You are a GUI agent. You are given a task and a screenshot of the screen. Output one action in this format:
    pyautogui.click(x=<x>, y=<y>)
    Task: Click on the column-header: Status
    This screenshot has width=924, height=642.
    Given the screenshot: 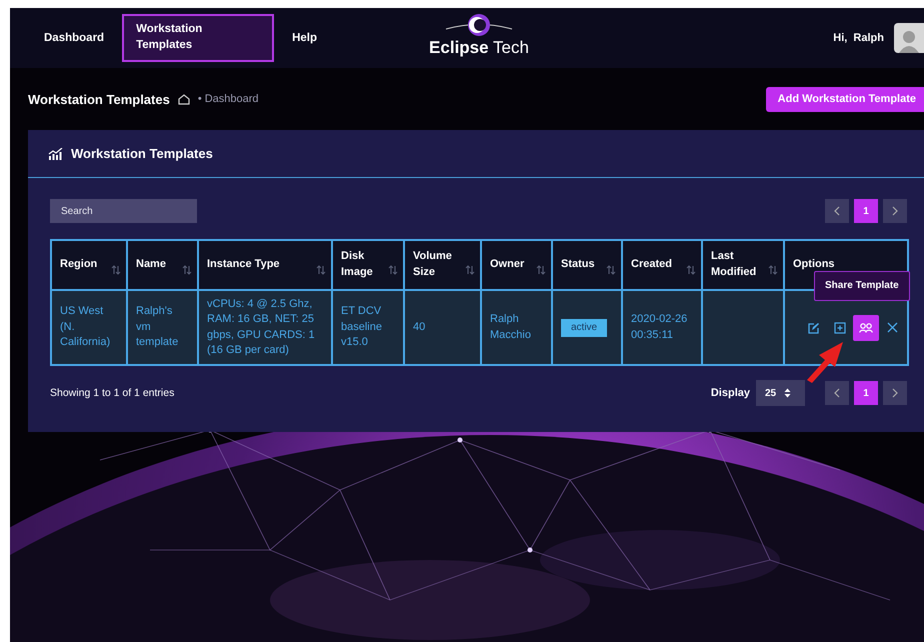 What is the action you would take?
    pyautogui.click(x=587, y=265)
    